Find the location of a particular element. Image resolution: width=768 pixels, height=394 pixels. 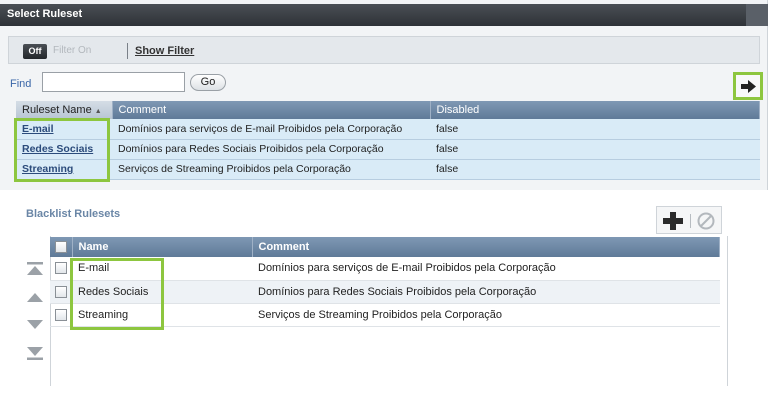

plus-icon is located at coordinates (673, 221).